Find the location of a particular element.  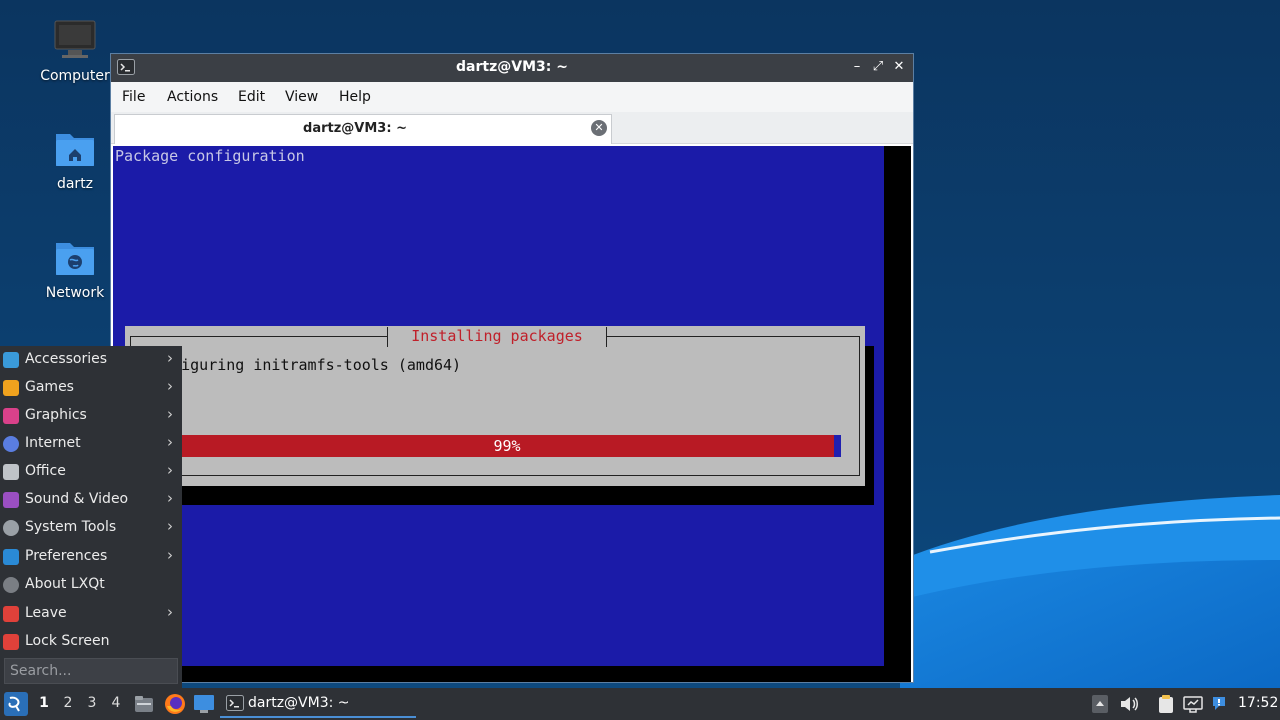

workspace-1: 1 is located at coordinates (44, 705).